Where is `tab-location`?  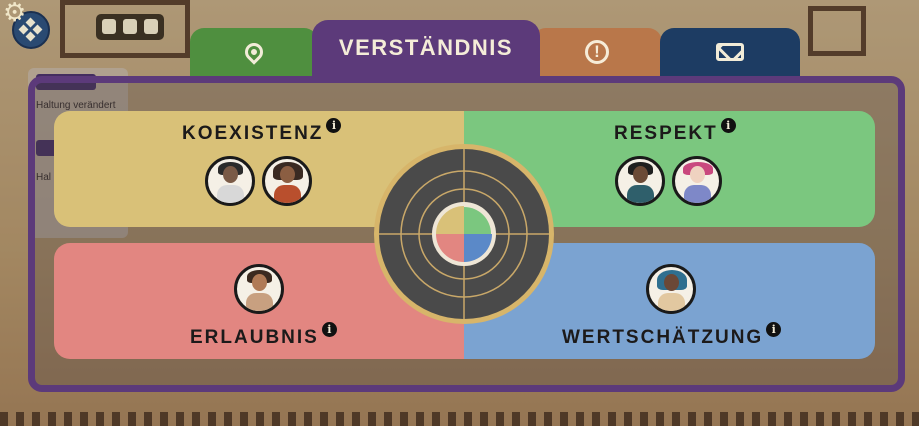 tab-location is located at coordinates (254, 52).